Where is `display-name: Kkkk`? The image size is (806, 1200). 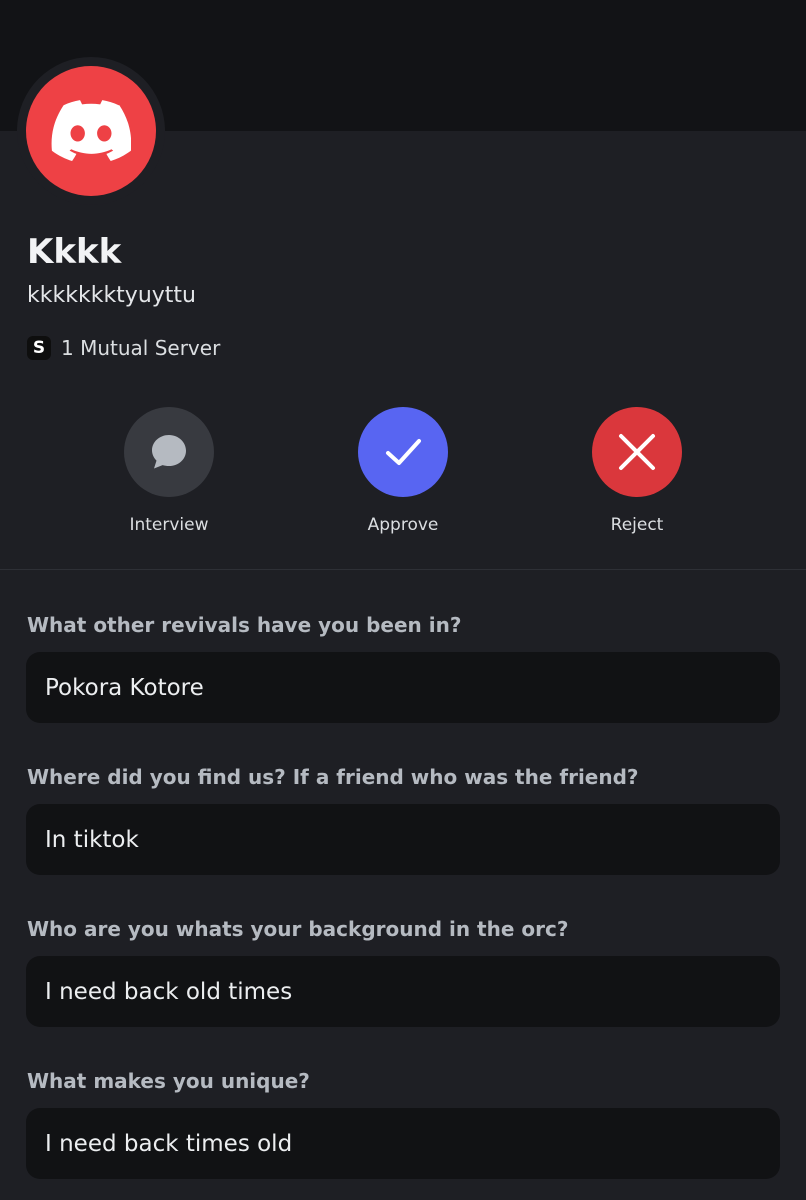
display-name: Kkkk is located at coordinates (74, 252).